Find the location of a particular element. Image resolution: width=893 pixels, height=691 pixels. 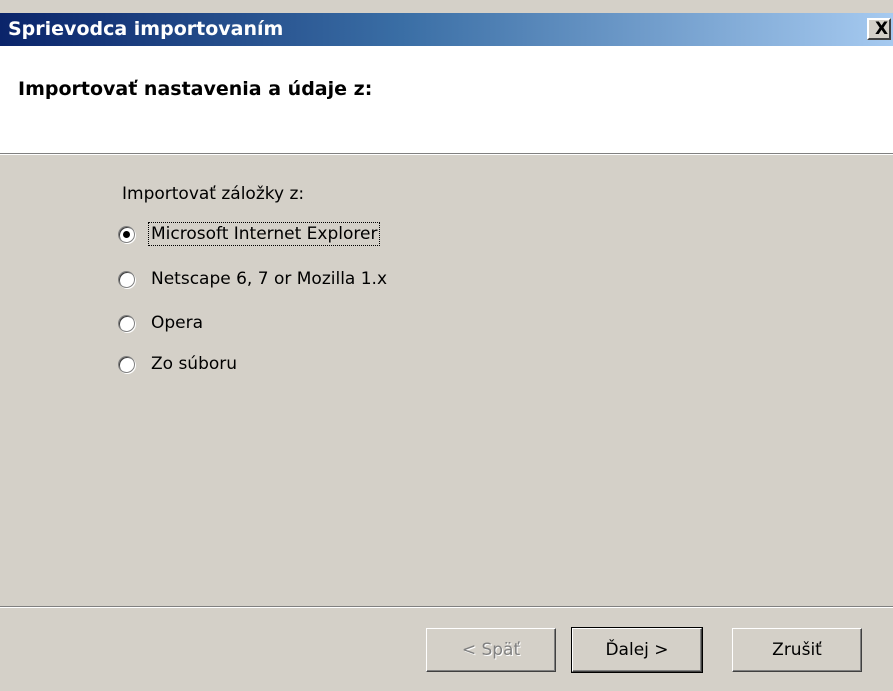

page-title: Importovať nastavenia a údaje z: is located at coordinates (195, 89).